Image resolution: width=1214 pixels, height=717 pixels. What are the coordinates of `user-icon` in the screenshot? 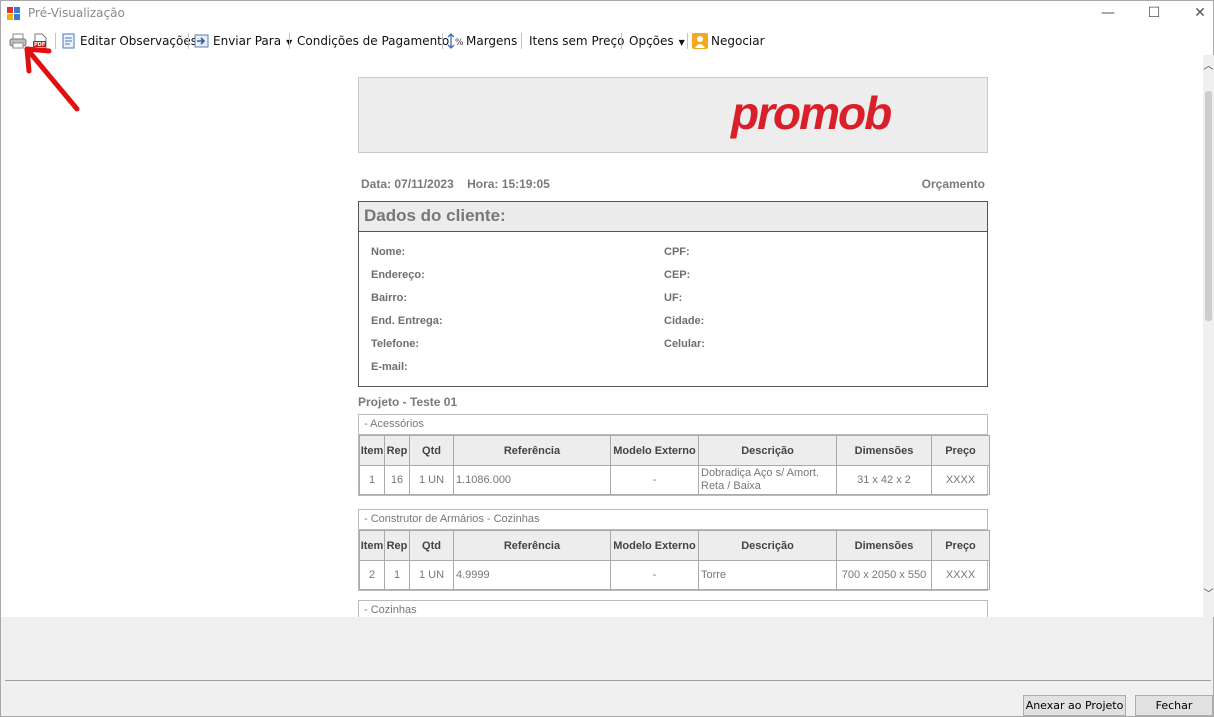 It's located at (700, 41).